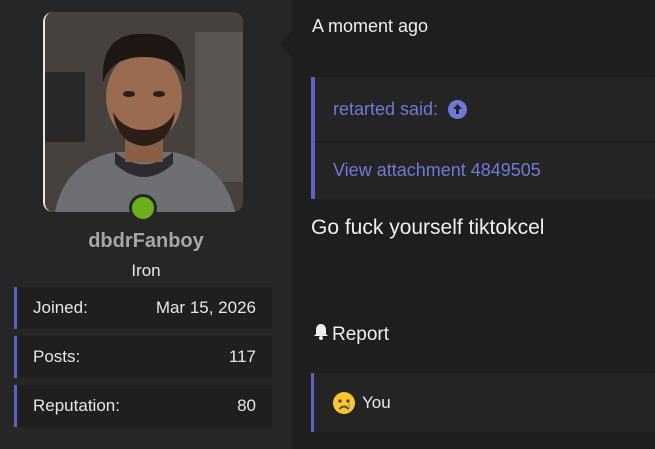 Image resolution: width=655 pixels, height=449 pixels. What do you see at coordinates (321, 334) in the screenshot?
I see `bell-icon` at bounding box center [321, 334].